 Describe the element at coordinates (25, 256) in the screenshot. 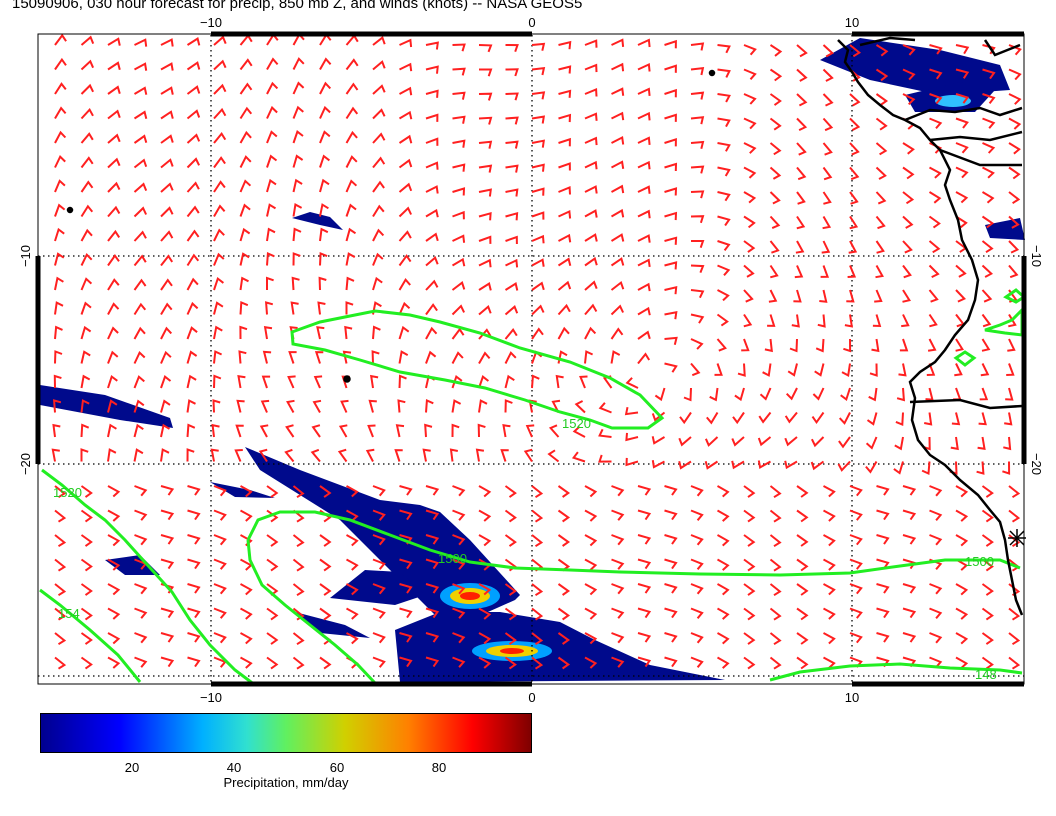

I see `lat-tick-left: −10` at that location.